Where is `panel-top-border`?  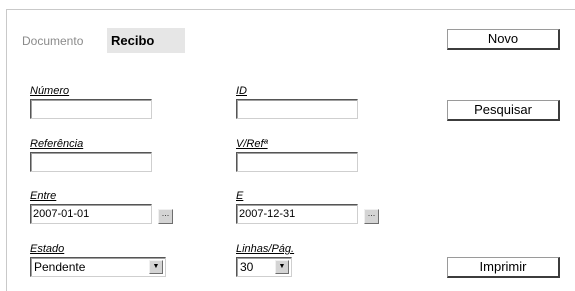 panel-top-border is located at coordinates (290, 9).